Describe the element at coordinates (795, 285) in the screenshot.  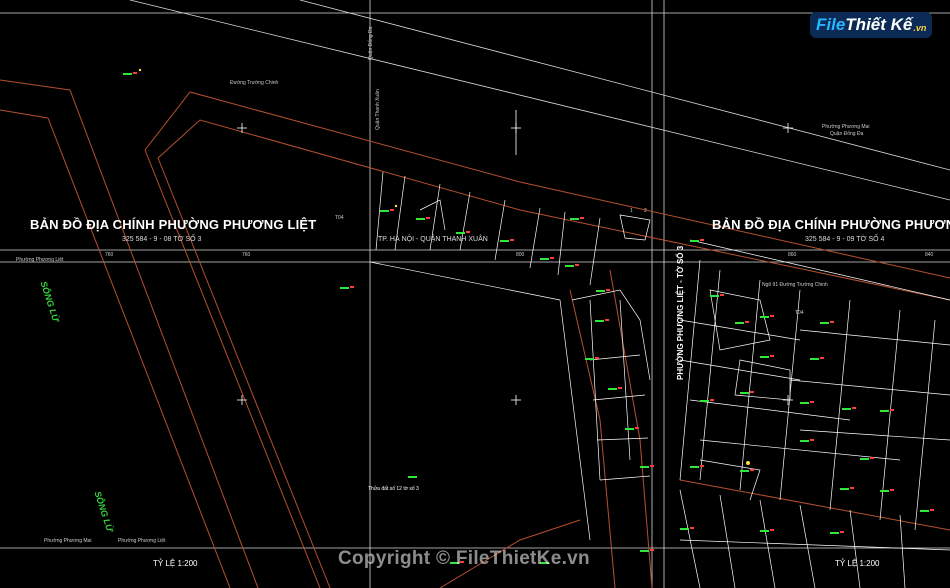
I see `road-ngo-91: Ngõ 91 Đường Trường Chinh` at that location.